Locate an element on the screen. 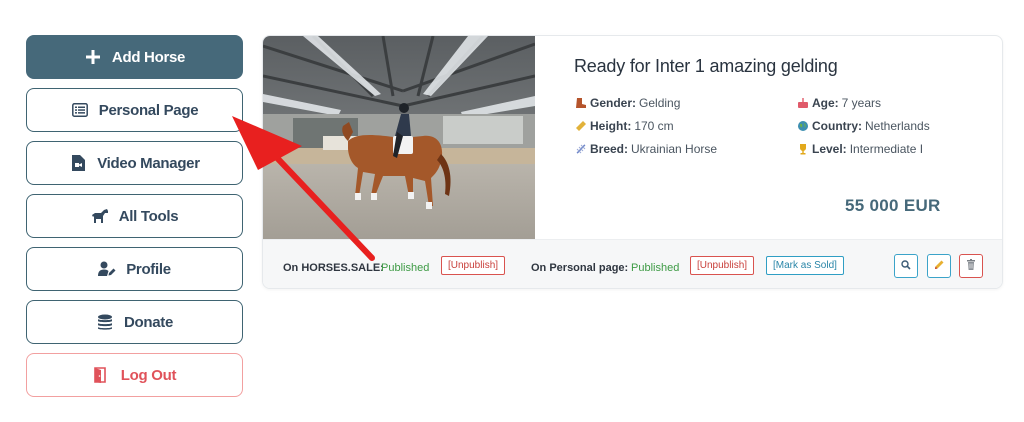 This screenshot has height=422, width=1024. level-value: Intermediate I is located at coordinates (886, 149).